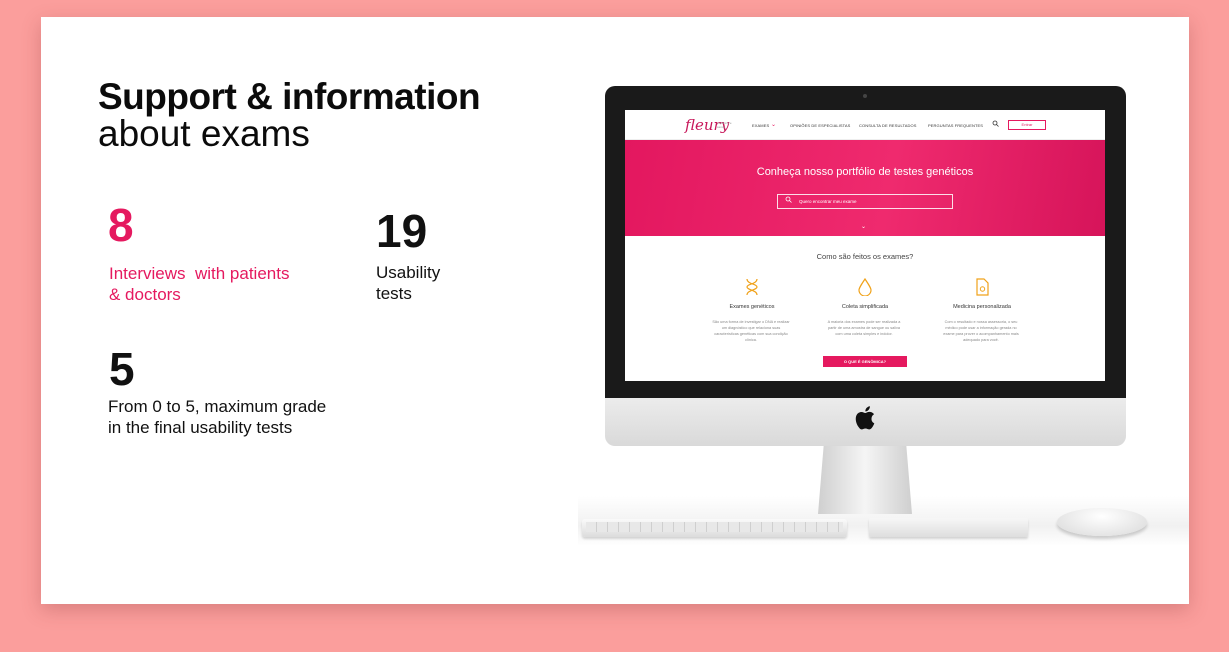 This screenshot has width=1229, height=652. I want to click on stat-grade-line2: in the final usability tests, so click(200, 427).